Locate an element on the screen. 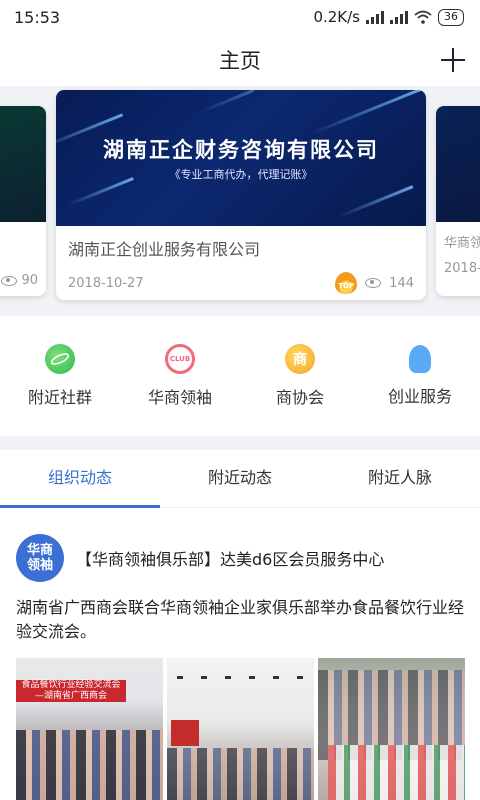 This screenshot has height=800, width=480. wifi-icon is located at coordinates (423, 17).